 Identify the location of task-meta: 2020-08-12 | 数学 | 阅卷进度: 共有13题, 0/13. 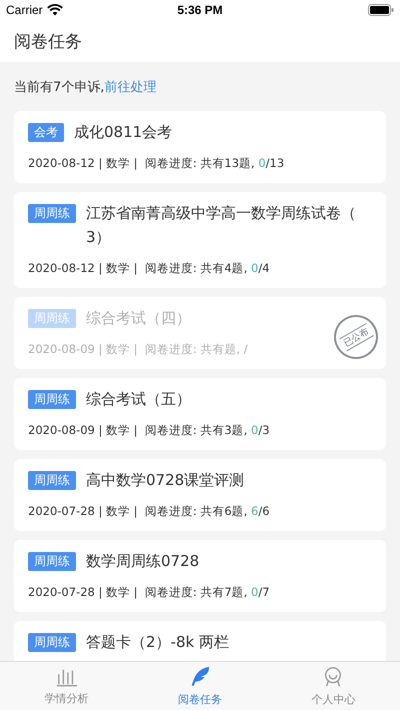
(156, 163).